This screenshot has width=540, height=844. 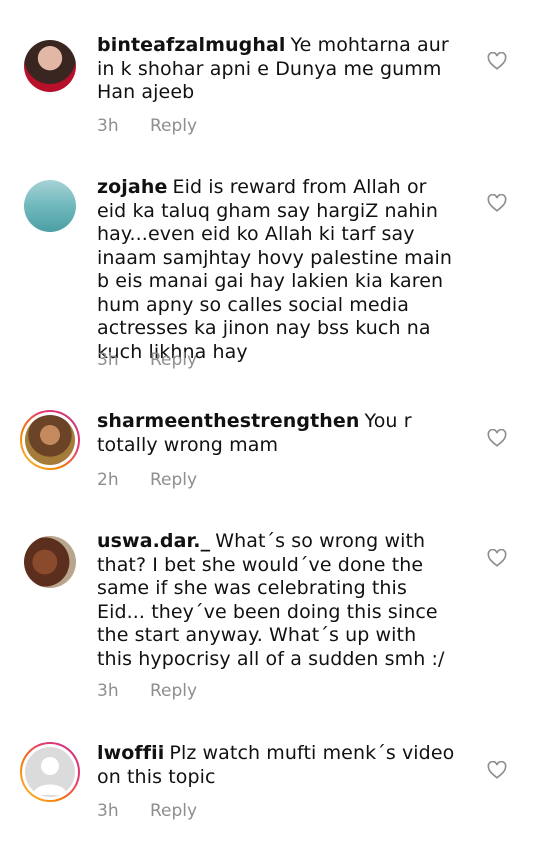 What do you see at coordinates (147, 480) in the screenshot?
I see `comment-meta: 2h Reply` at bounding box center [147, 480].